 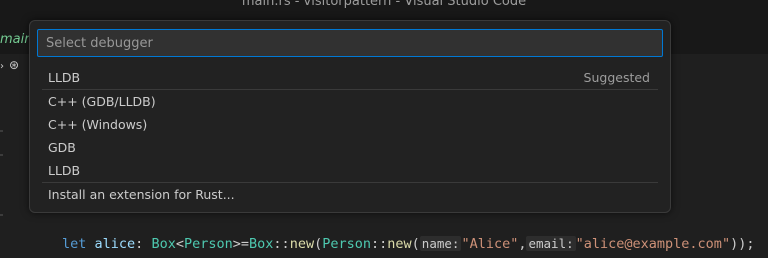 What do you see at coordinates (261, 244) in the screenshot?
I see `box-ref: Box` at bounding box center [261, 244].